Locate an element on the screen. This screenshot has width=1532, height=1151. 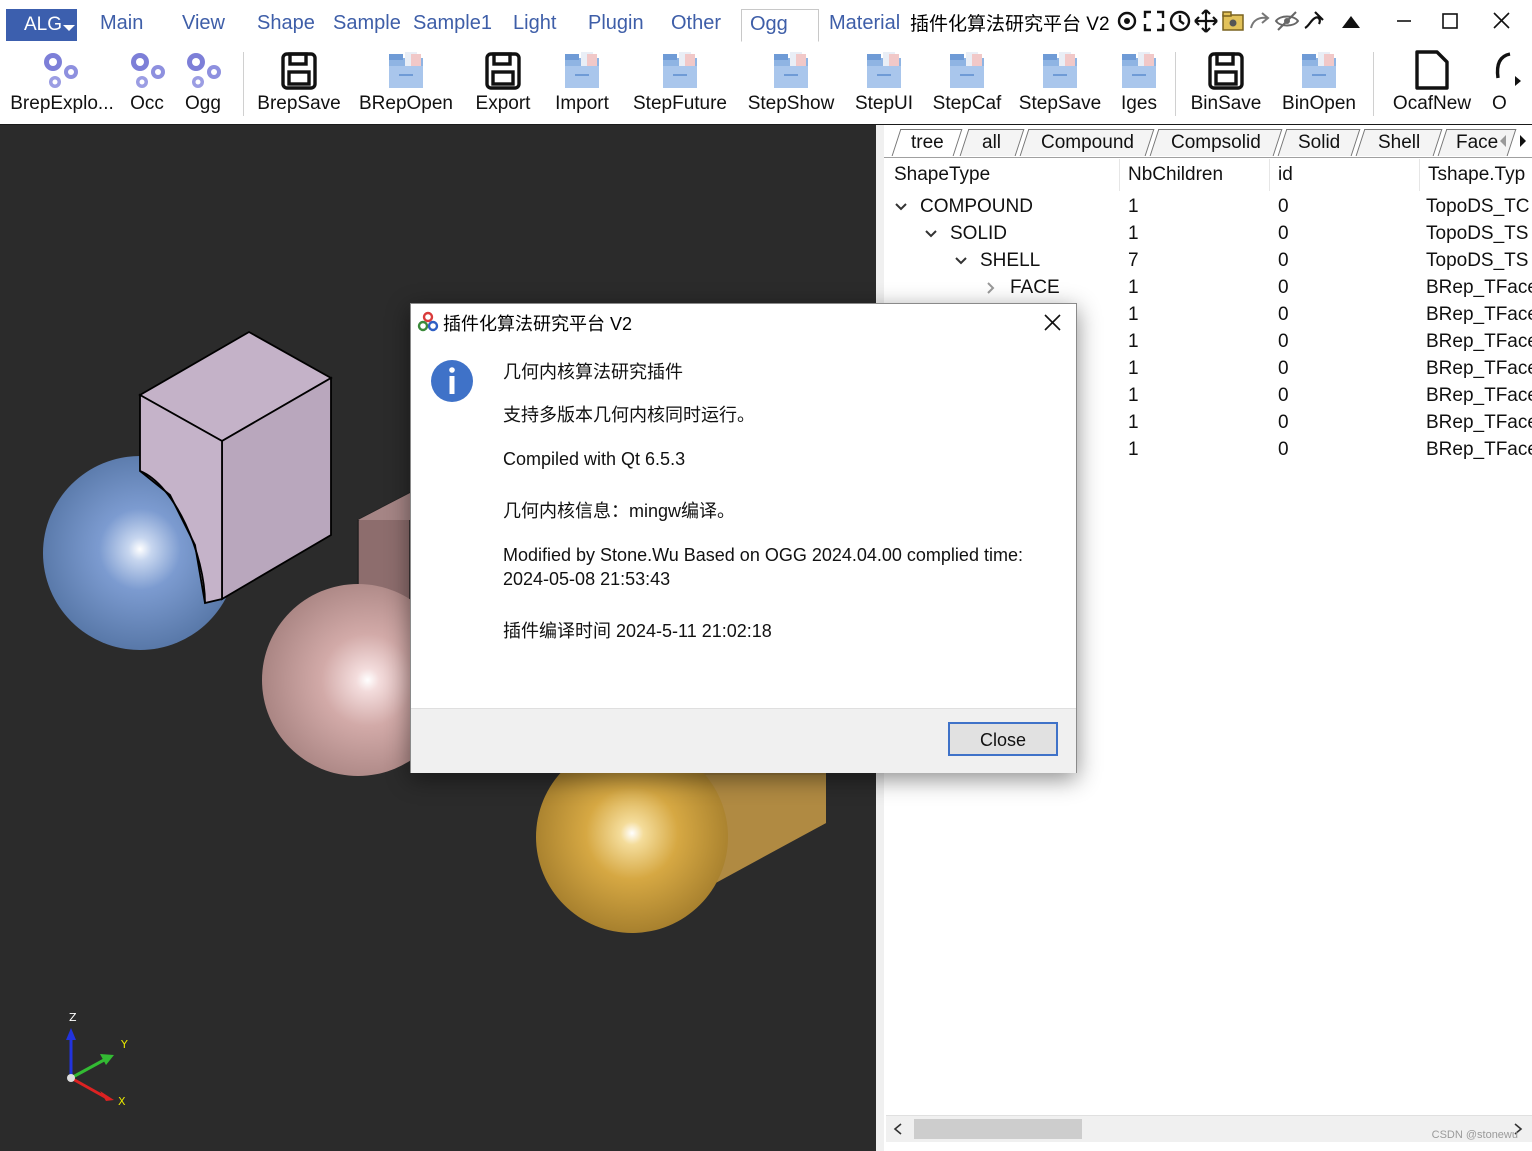
maximize-icon is located at coordinates (1450, 21).